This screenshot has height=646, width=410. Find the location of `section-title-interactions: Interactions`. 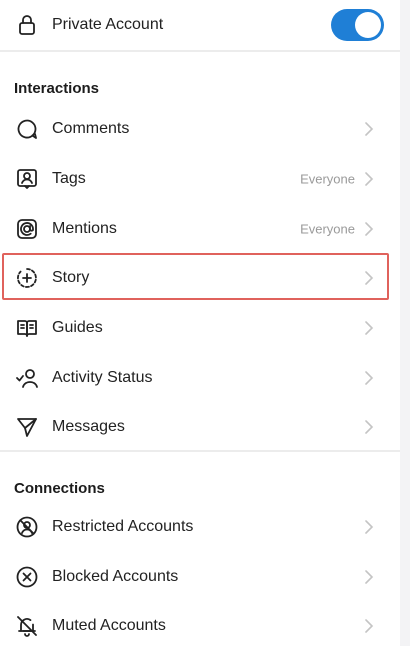

section-title-interactions: Interactions is located at coordinates (57, 88).